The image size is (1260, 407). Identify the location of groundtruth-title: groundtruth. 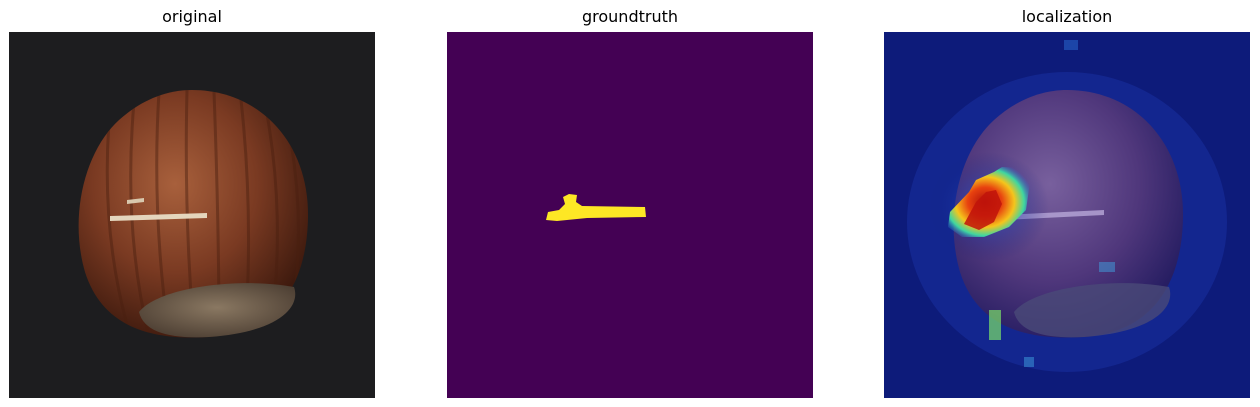
(629, 16).